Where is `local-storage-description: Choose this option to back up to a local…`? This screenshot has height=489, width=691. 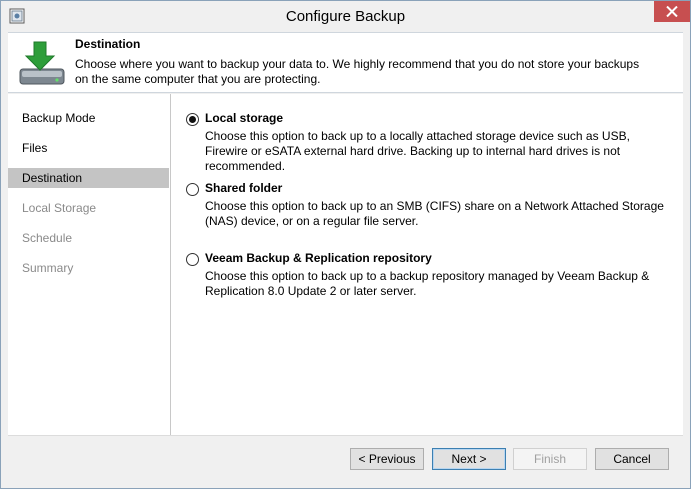
local-storage-description: Choose this option to back up to a local… is located at coordinates (417, 151).